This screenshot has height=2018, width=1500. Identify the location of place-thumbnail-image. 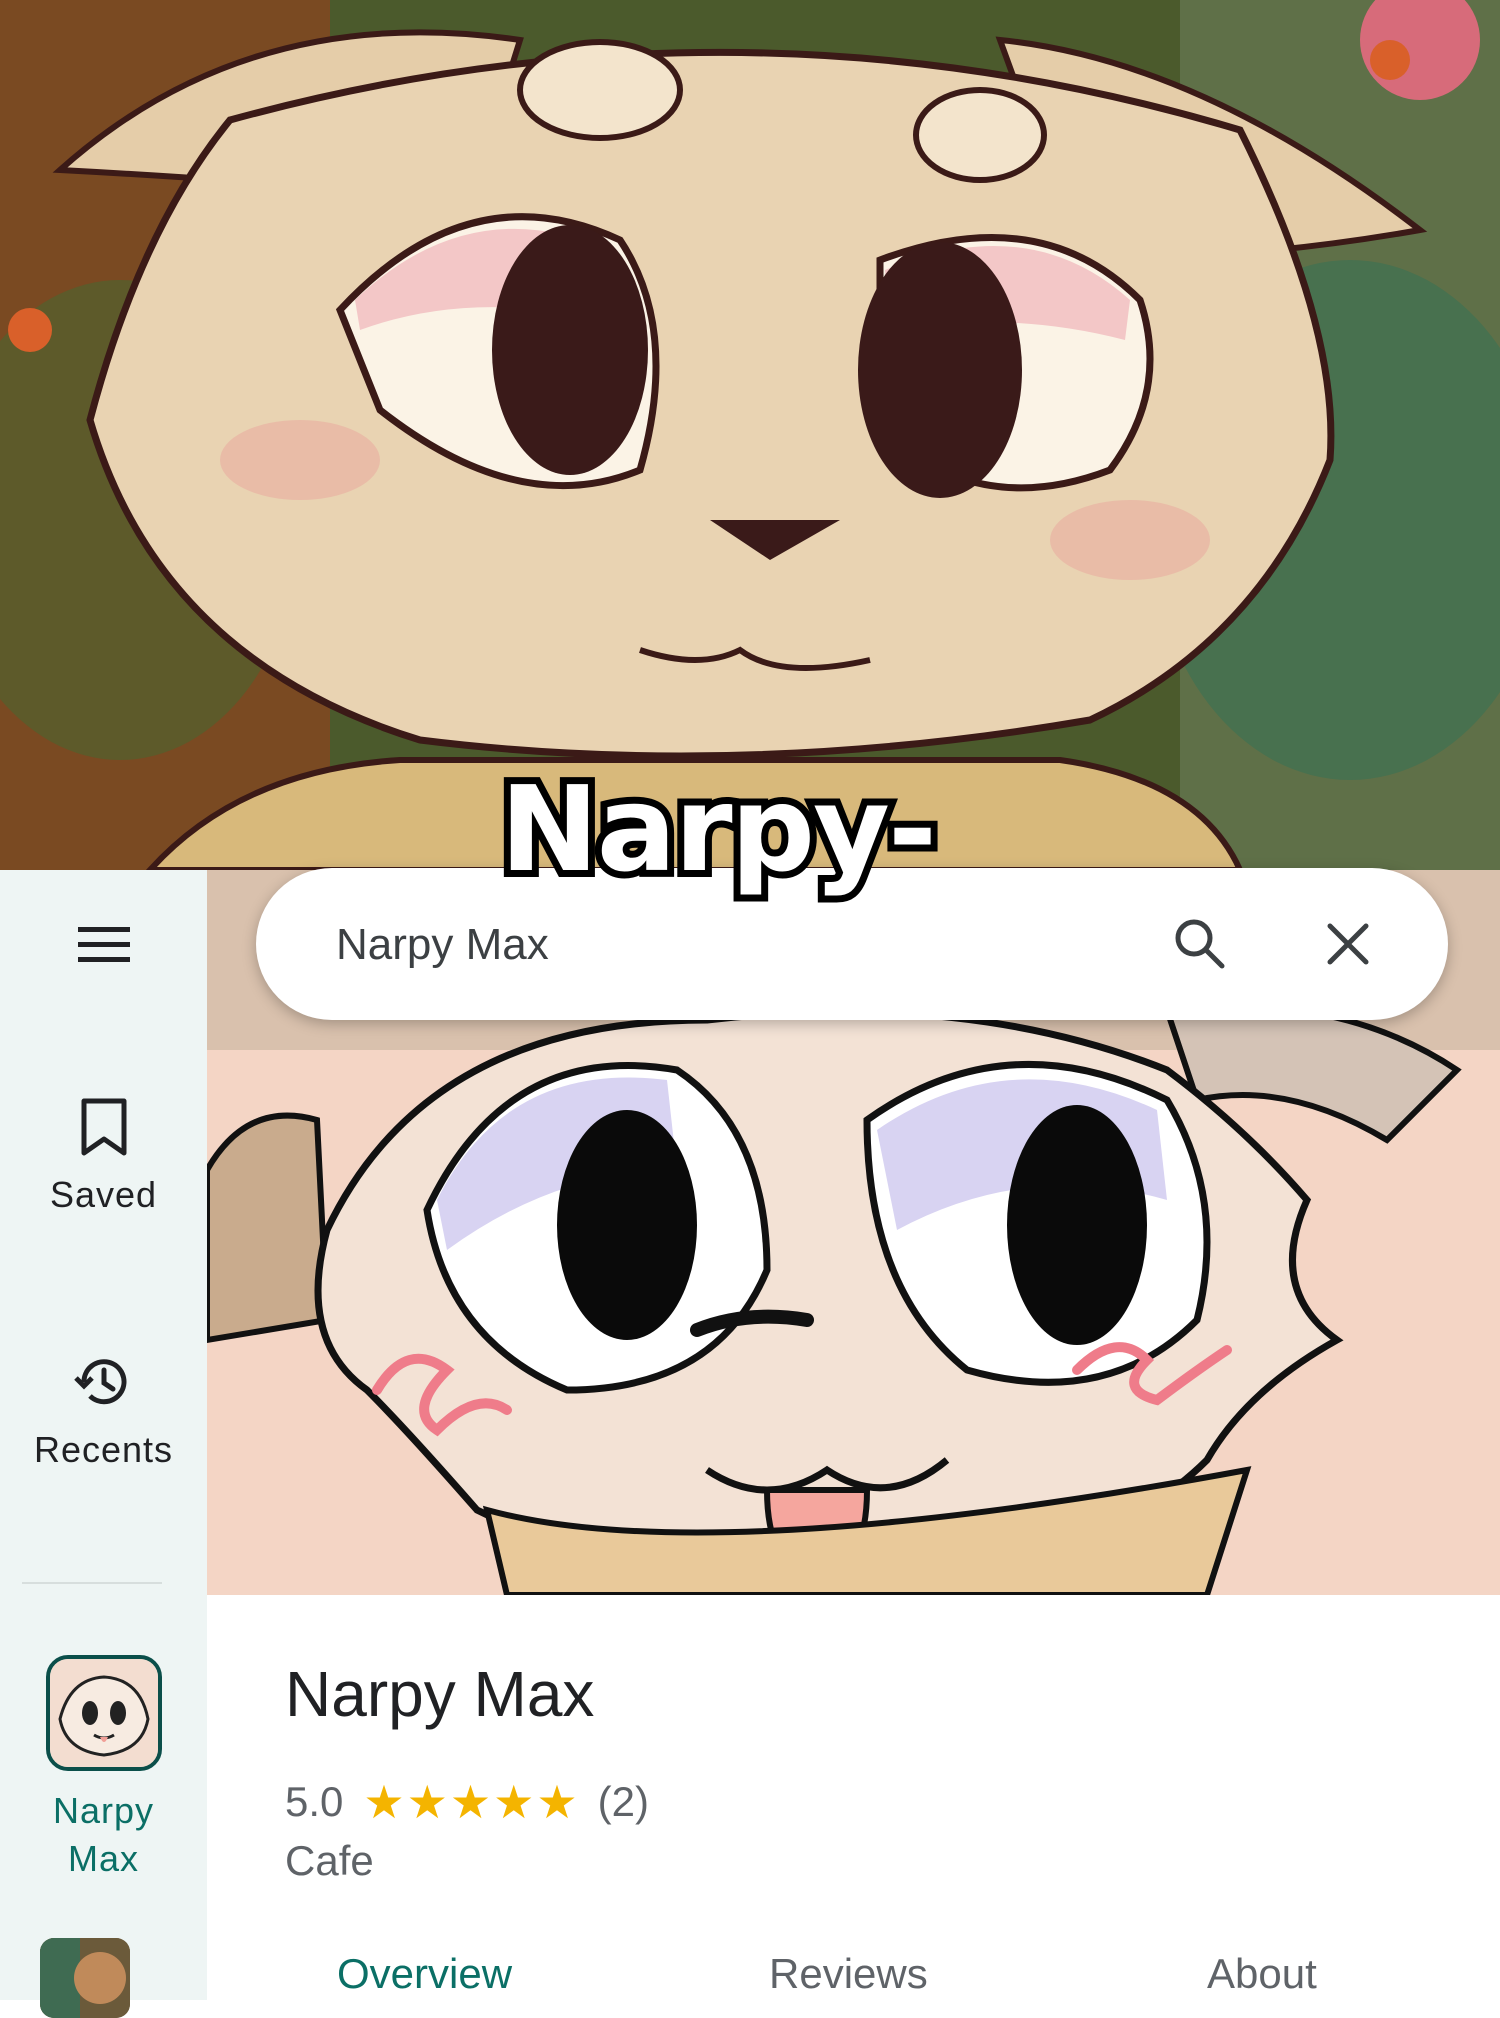
(103, 1713).